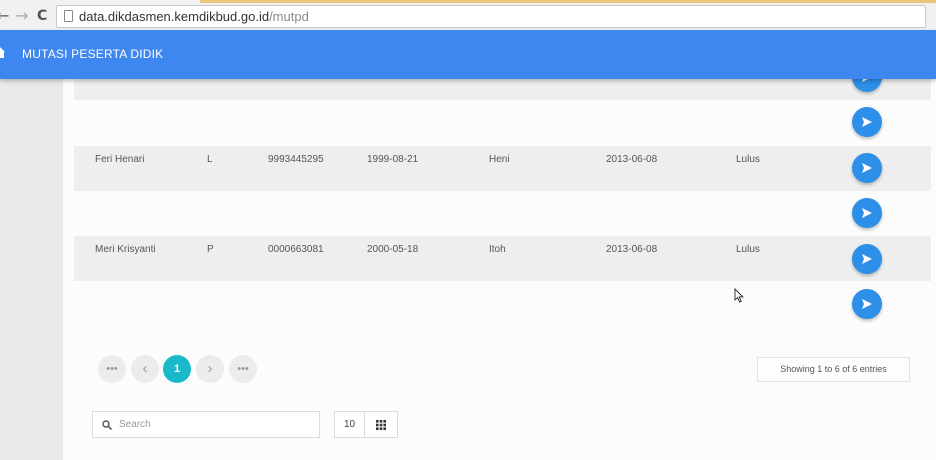  Describe the element at coordinates (42, 16) in the screenshot. I see `reload-icon: C` at that location.